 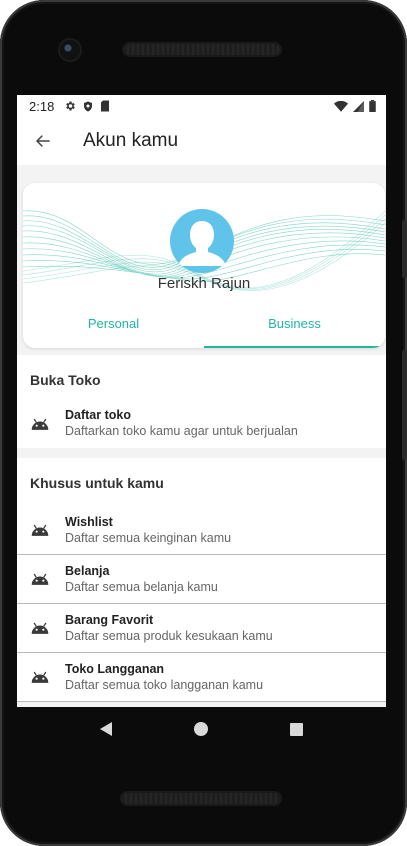 What do you see at coordinates (201, 141) in the screenshot?
I see `app-bar: Akun kamu` at bounding box center [201, 141].